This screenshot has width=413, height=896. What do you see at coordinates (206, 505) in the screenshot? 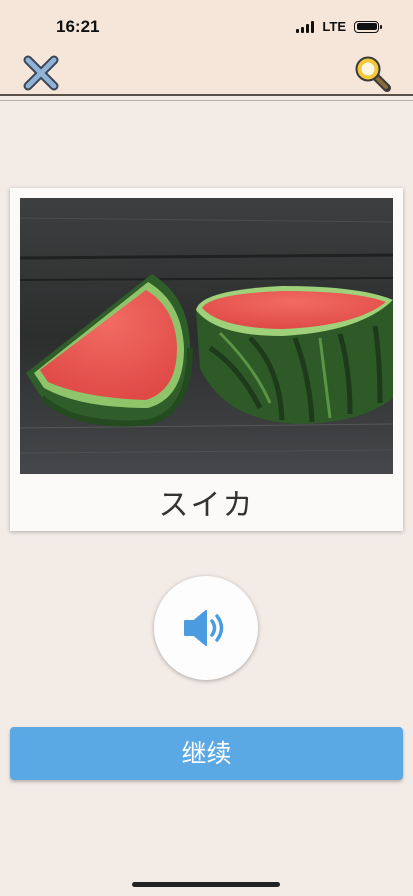
I see `flashcard-word: スイカ` at bounding box center [206, 505].